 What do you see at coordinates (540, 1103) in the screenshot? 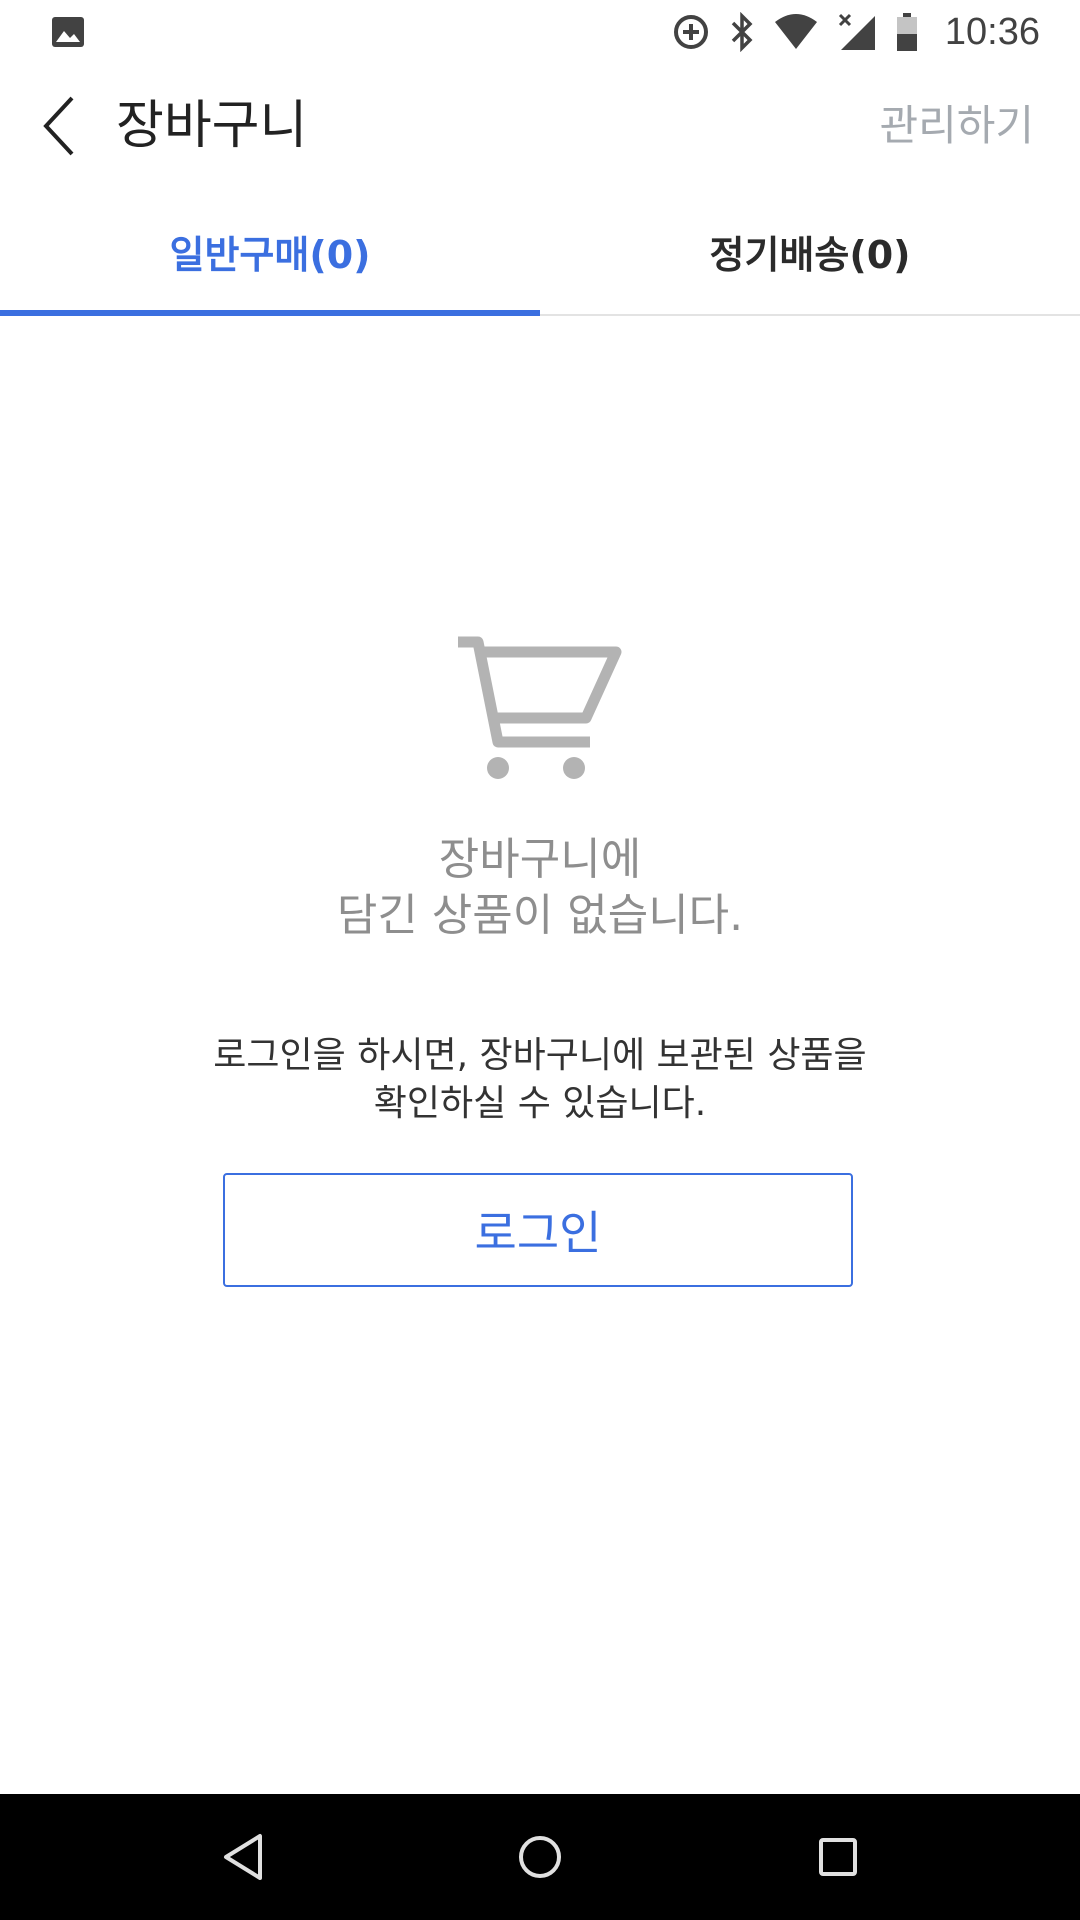
I see `login-hint-line-2: 확인하실 수 있습니다.` at bounding box center [540, 1103].